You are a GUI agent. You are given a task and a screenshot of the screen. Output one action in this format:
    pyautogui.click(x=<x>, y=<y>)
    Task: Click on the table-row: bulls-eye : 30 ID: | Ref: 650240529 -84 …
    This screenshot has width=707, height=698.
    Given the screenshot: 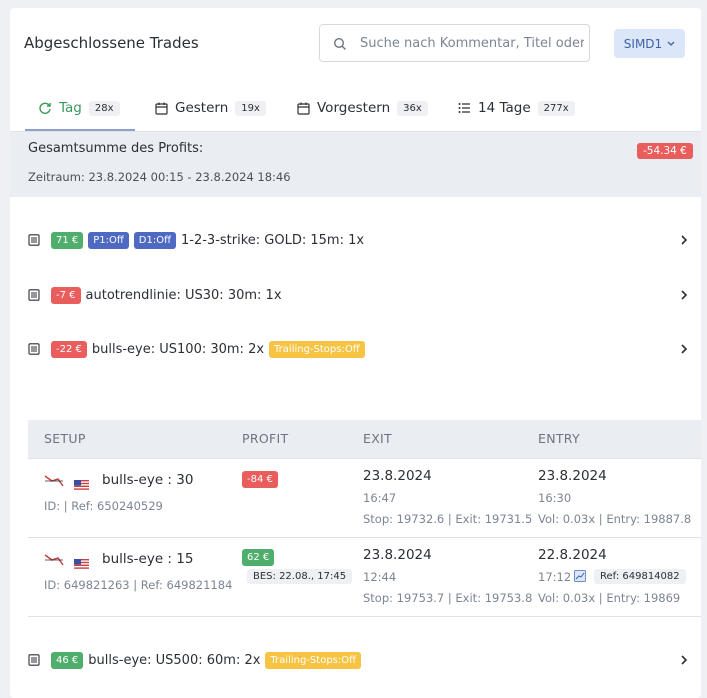 What is the action you would take?
    pyautogui.click(x=364, y=498)
    